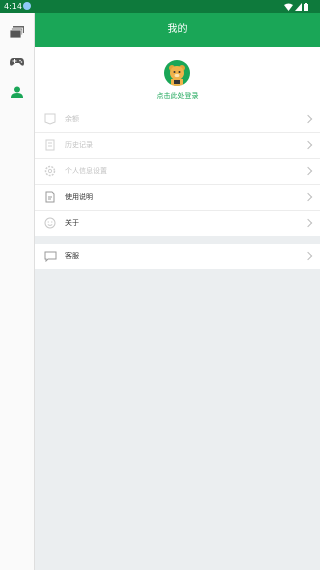 This screenshot has width=320, height=570. I want to click on menu-item-customer-service: 客服, so click(177, 256).